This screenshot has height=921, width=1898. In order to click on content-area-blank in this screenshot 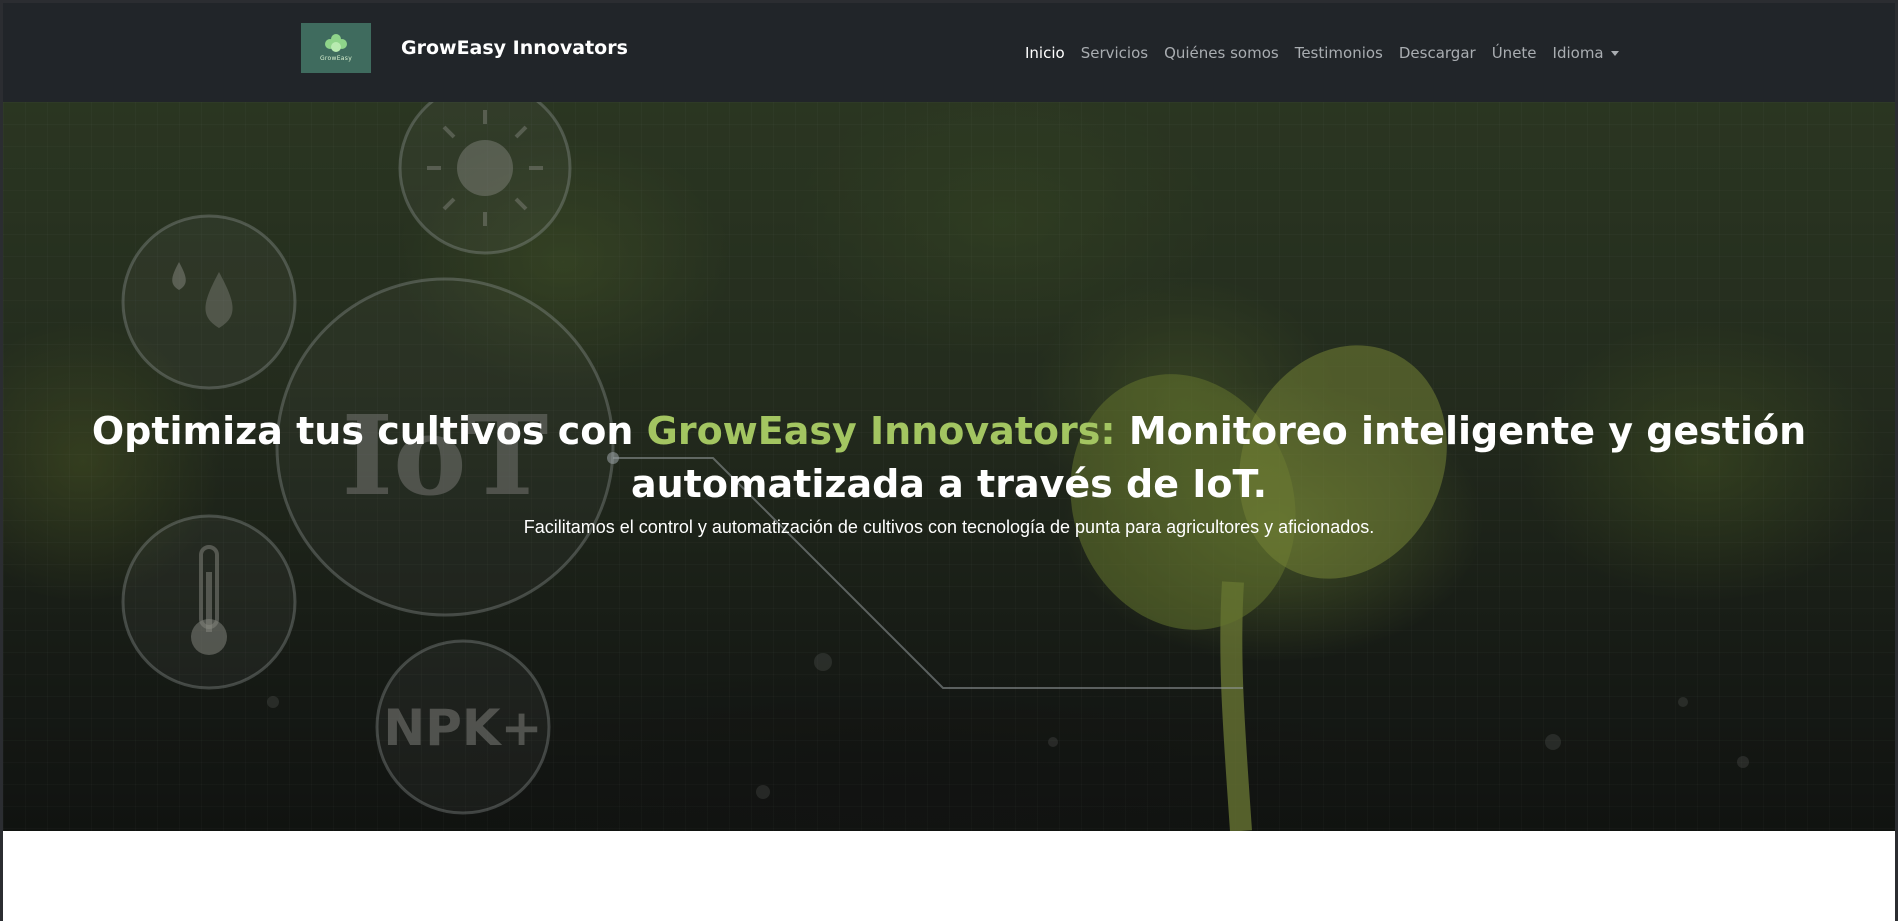, I will do `click(949, 876)`.